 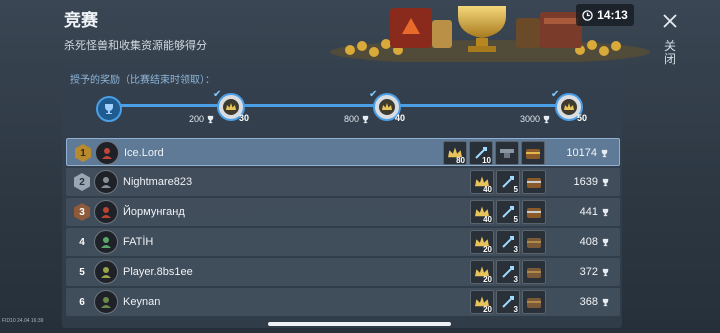 I want to click on trophy-start-icon, so click(x=109, y=109).